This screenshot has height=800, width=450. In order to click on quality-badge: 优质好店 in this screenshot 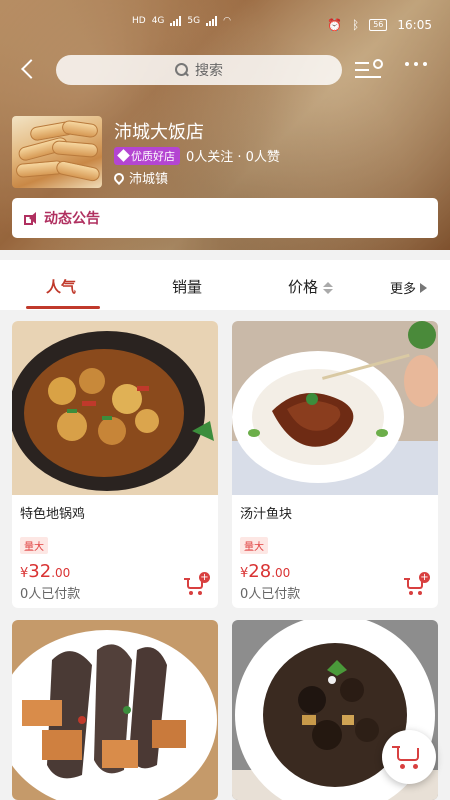, I will do `click(147, 155)`.